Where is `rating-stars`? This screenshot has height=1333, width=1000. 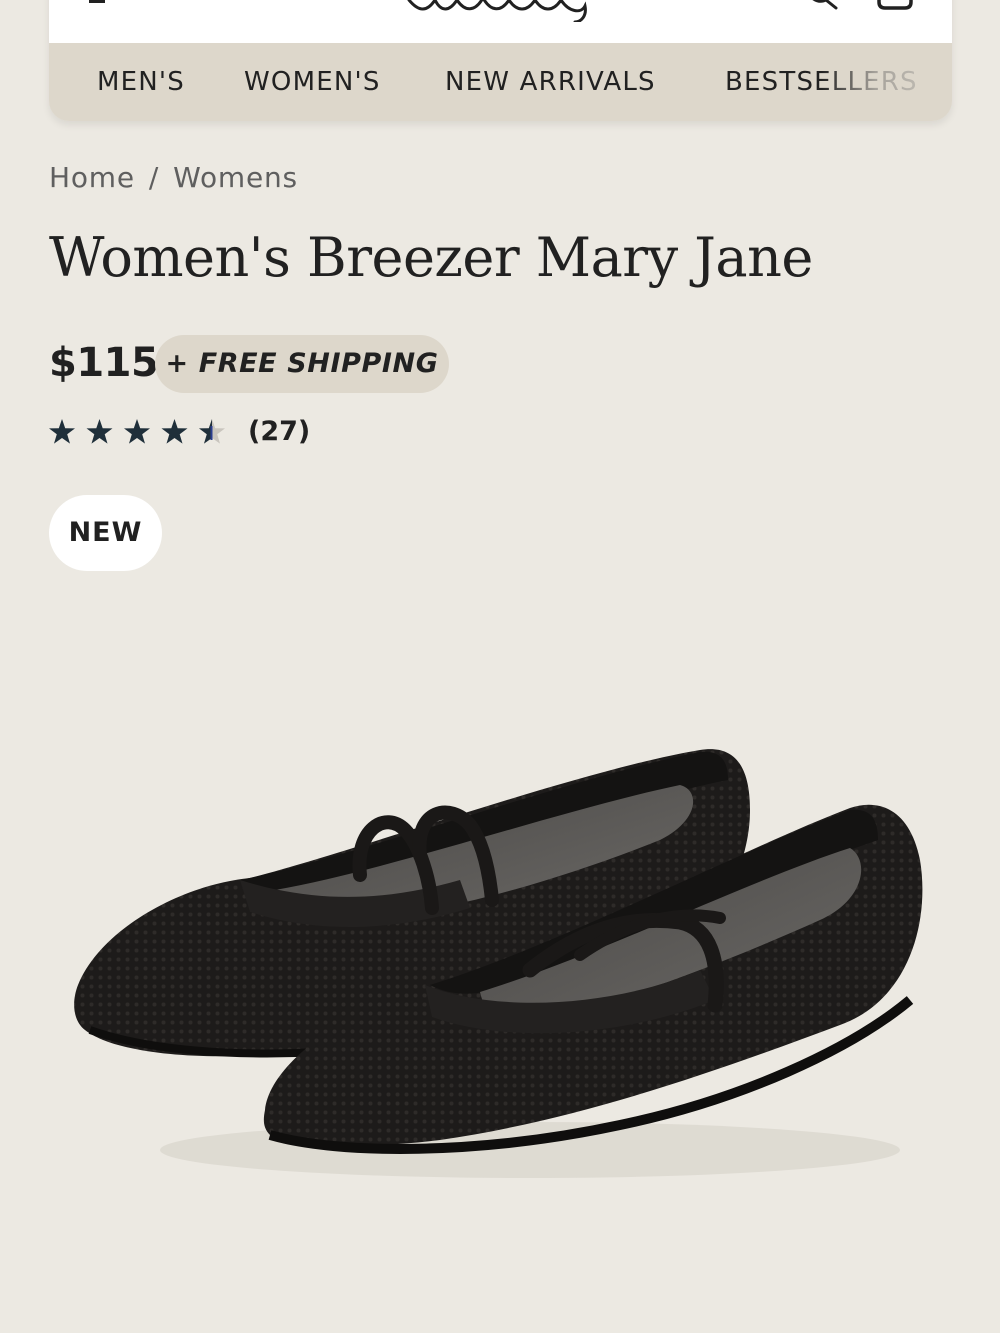
rating-stars is located at coordinates (137, 431).